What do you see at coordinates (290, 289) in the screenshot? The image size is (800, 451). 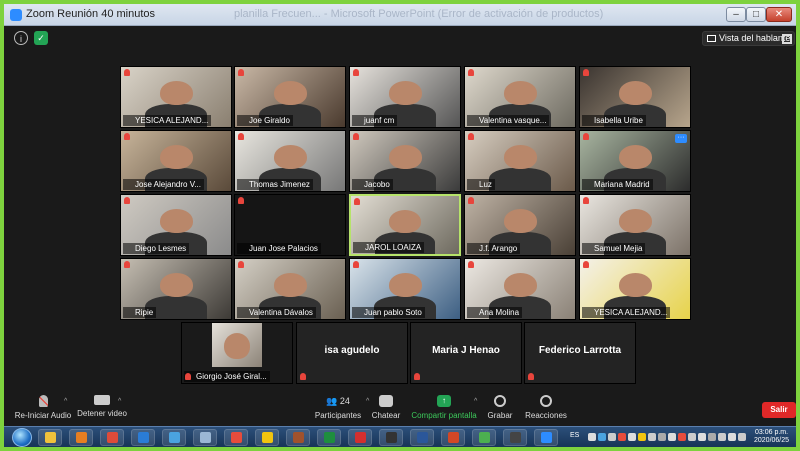 I see `participant-tile: Valentina Dávalos` at bounding box center [290, 289].